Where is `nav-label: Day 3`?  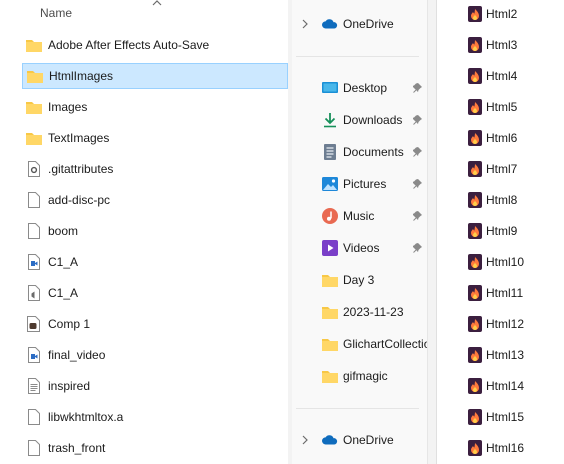 nav-label: Day 3 is located at coordinates (359, 280).